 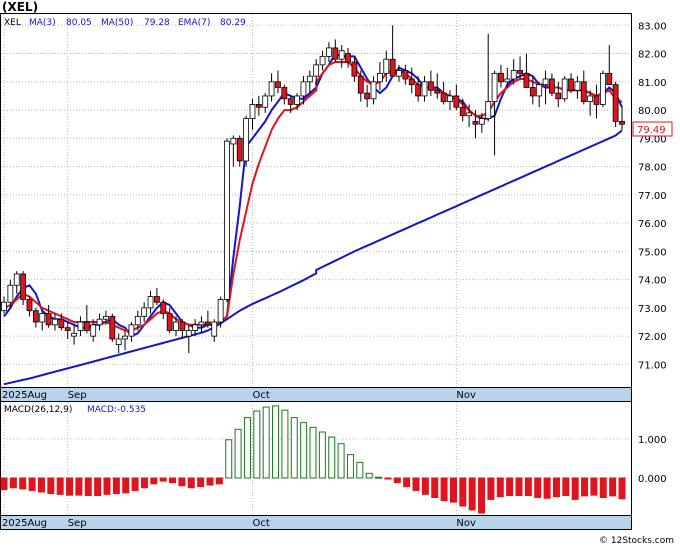 What do you see at coordinates (652, 26) in the screenshot?
I see `price-y-tick-label: 83.00` at bounding box center [652, 26].